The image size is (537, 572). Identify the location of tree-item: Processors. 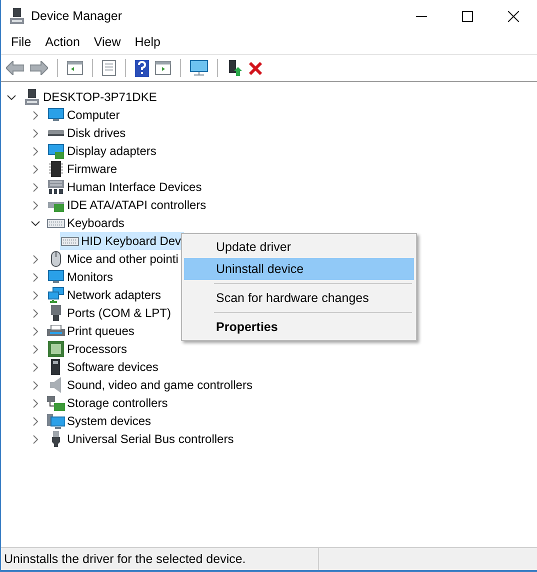
(88, 349).